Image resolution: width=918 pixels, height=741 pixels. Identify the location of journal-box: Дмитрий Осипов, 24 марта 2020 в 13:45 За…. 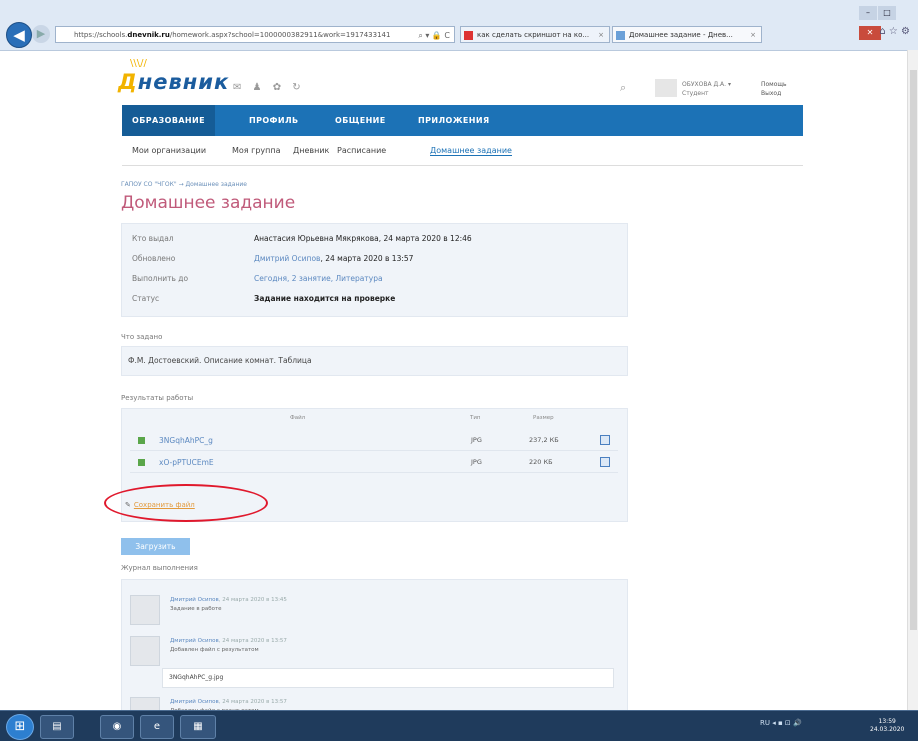
(374, 647).